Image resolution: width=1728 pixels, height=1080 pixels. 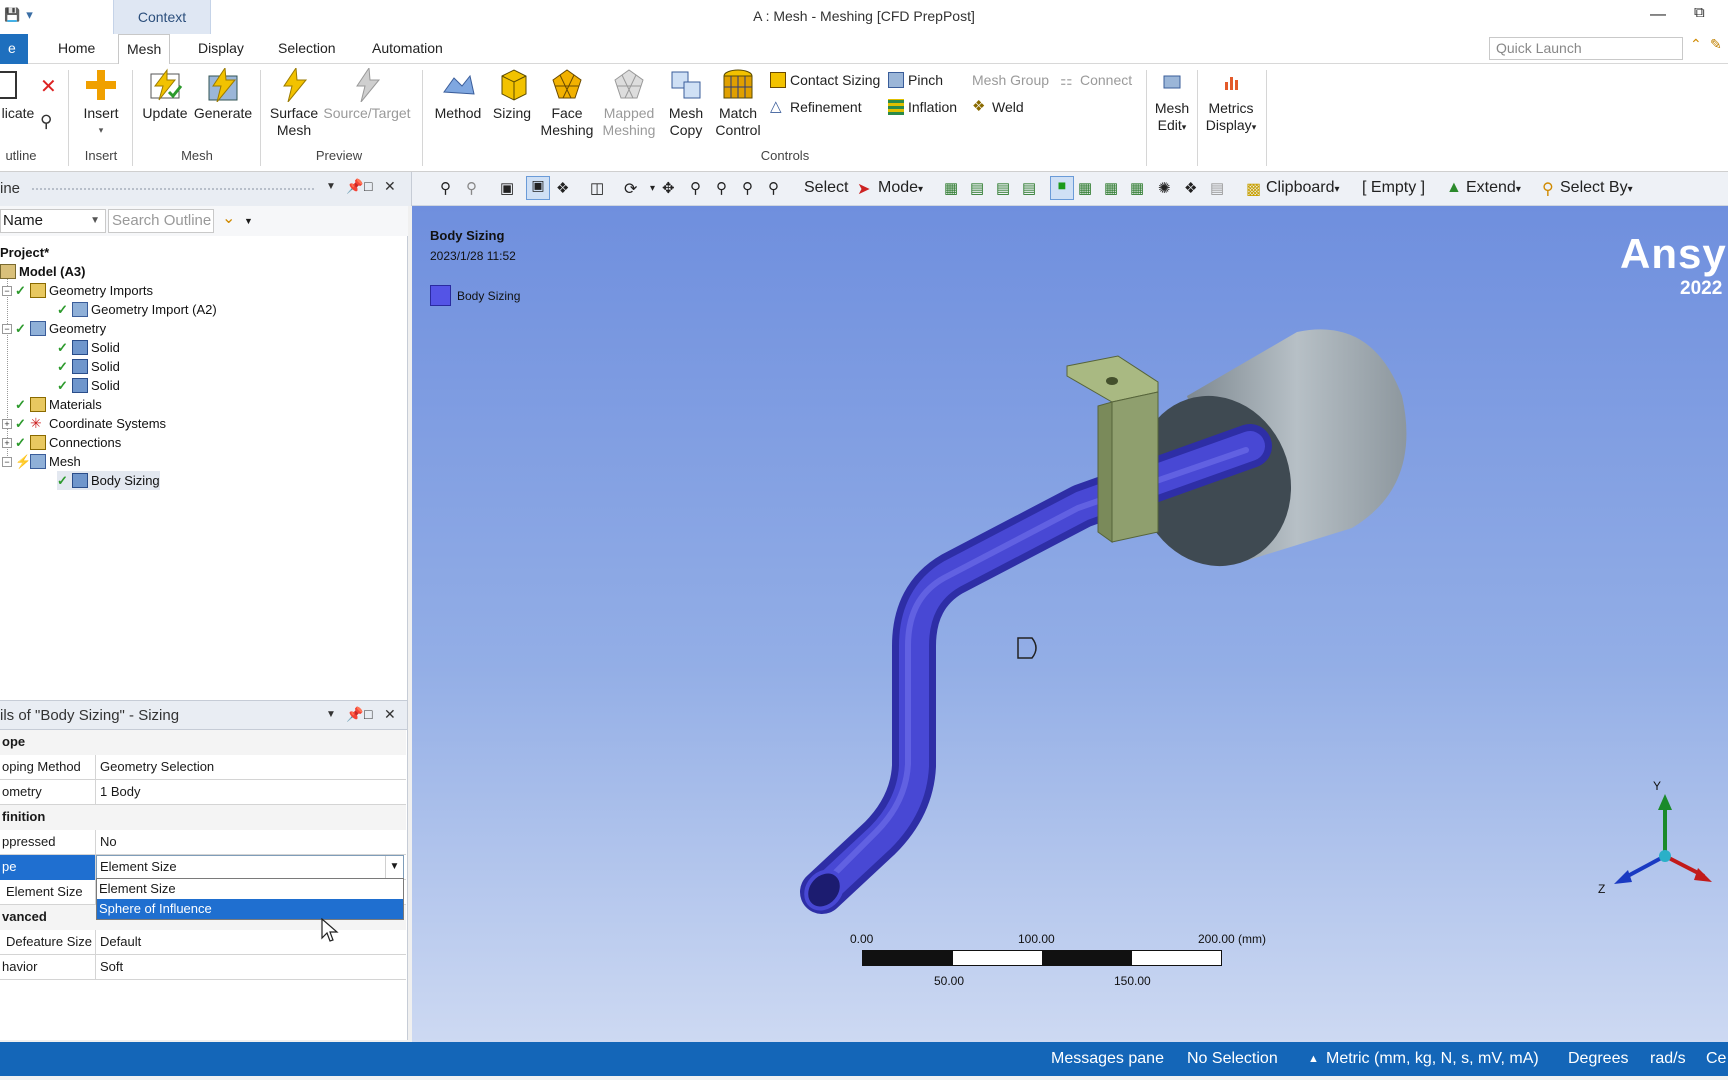 I want to click on minimize-icon: —, so click(x=1658, y=15).